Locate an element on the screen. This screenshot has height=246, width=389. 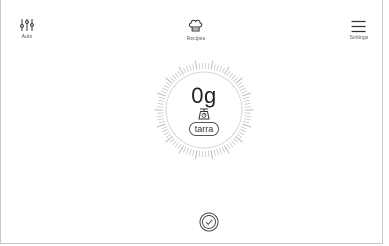
auto-label: Auto is located at coordinates (27, 37).